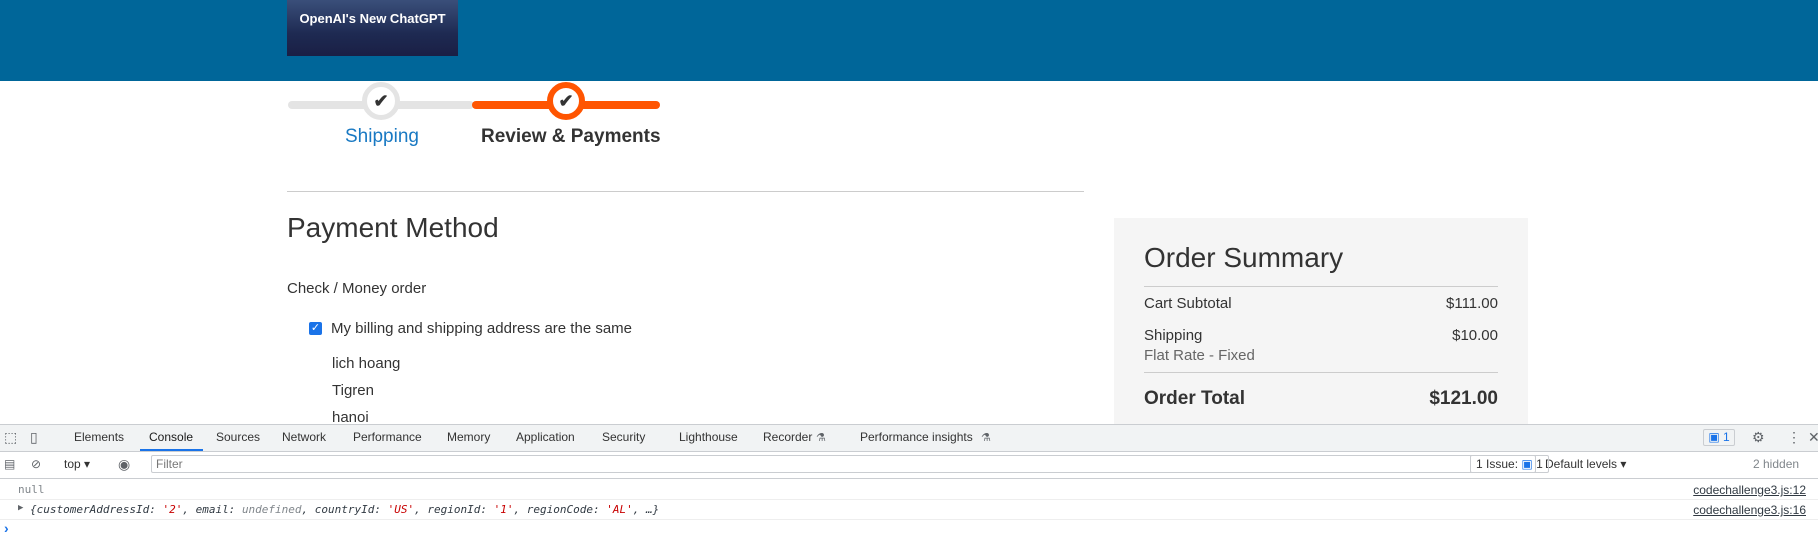 The width and height of the screenshot is (1818, 546). Describe the element at coordinates (1715, 437) in the screenshot. I see `chat-icon: ▣` at that location.